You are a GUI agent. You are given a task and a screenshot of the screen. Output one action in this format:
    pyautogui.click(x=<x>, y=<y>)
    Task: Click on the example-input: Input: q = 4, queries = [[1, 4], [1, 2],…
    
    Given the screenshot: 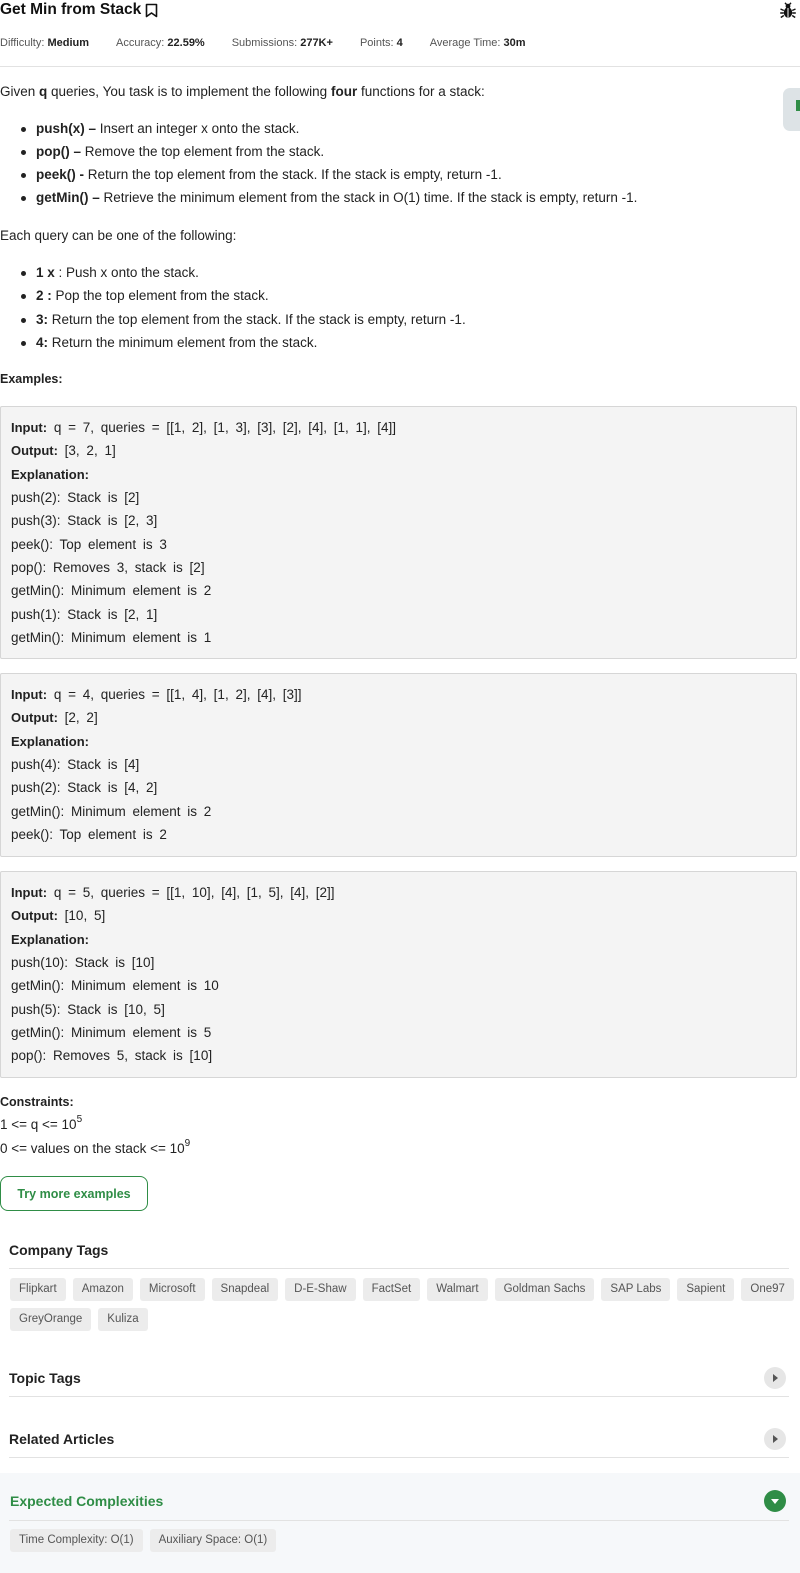 What is the action you would take?
    pyautogui.click(x=156, y=694)
    